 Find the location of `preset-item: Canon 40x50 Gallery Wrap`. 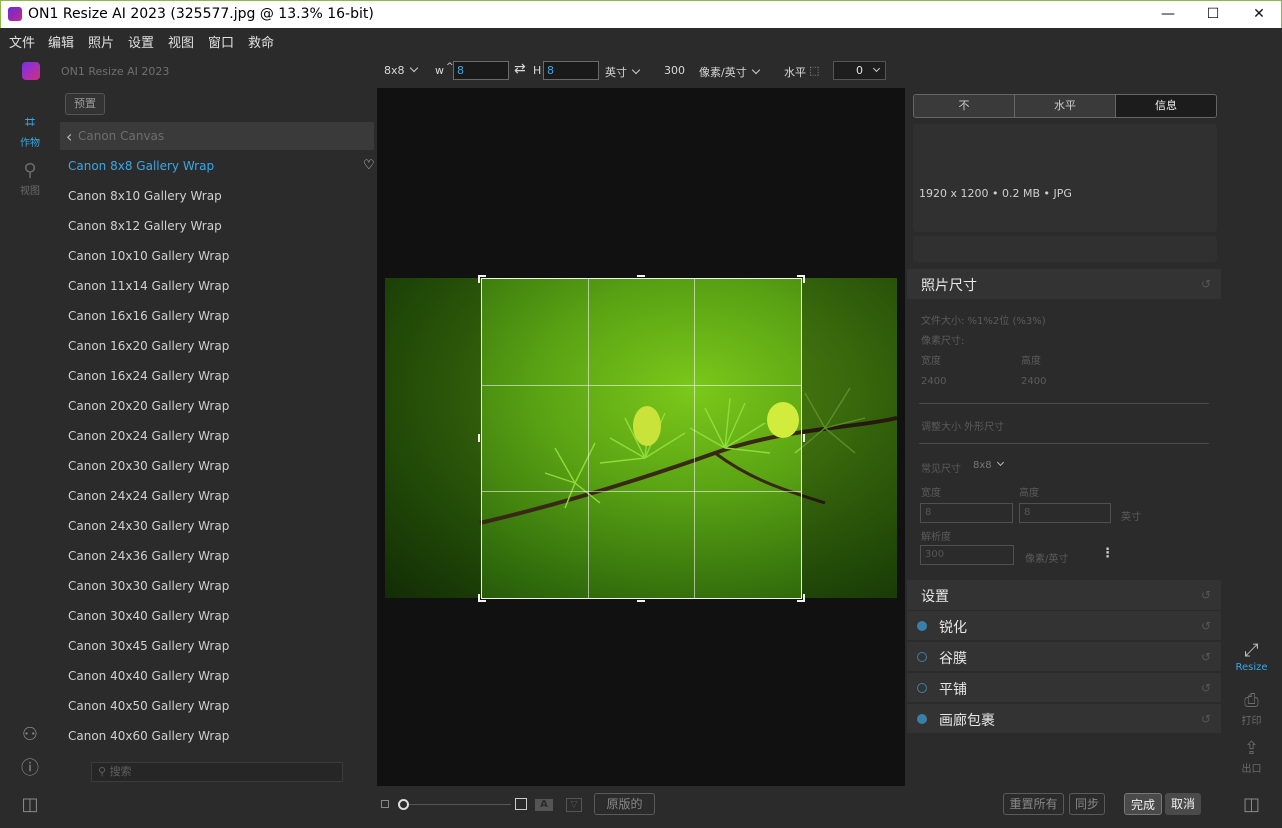

preset-item: Canon 40x50 Gallery Wrap is located at coordinates (148, 706).